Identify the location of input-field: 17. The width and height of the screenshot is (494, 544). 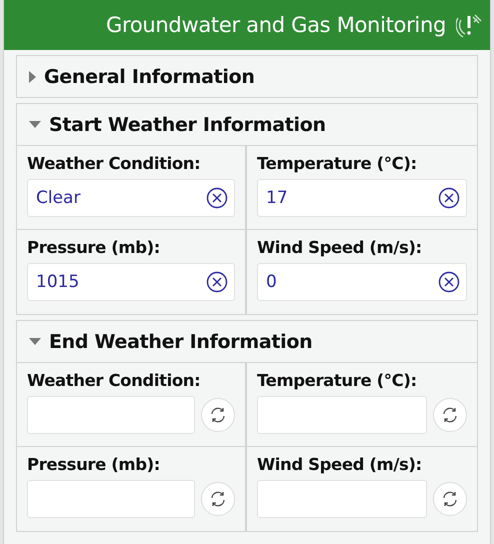
(362, 198).